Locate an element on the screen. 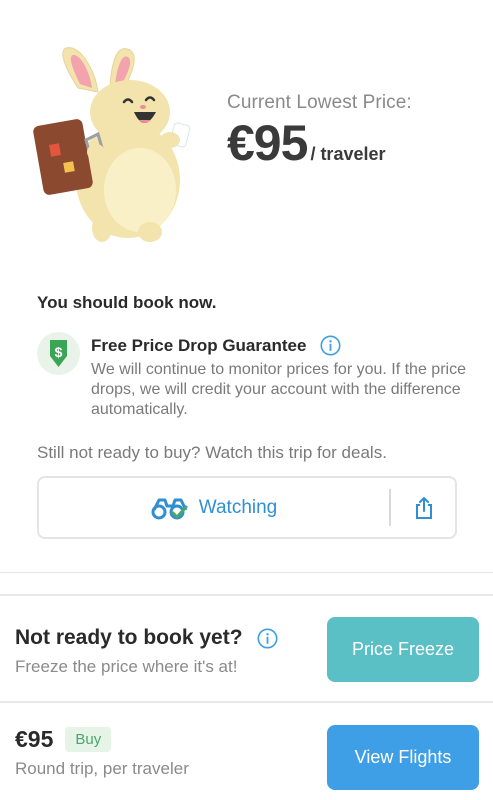 This screenshot has height=800, width=493. watching-label: Watching is located at coordinates (238, 507).